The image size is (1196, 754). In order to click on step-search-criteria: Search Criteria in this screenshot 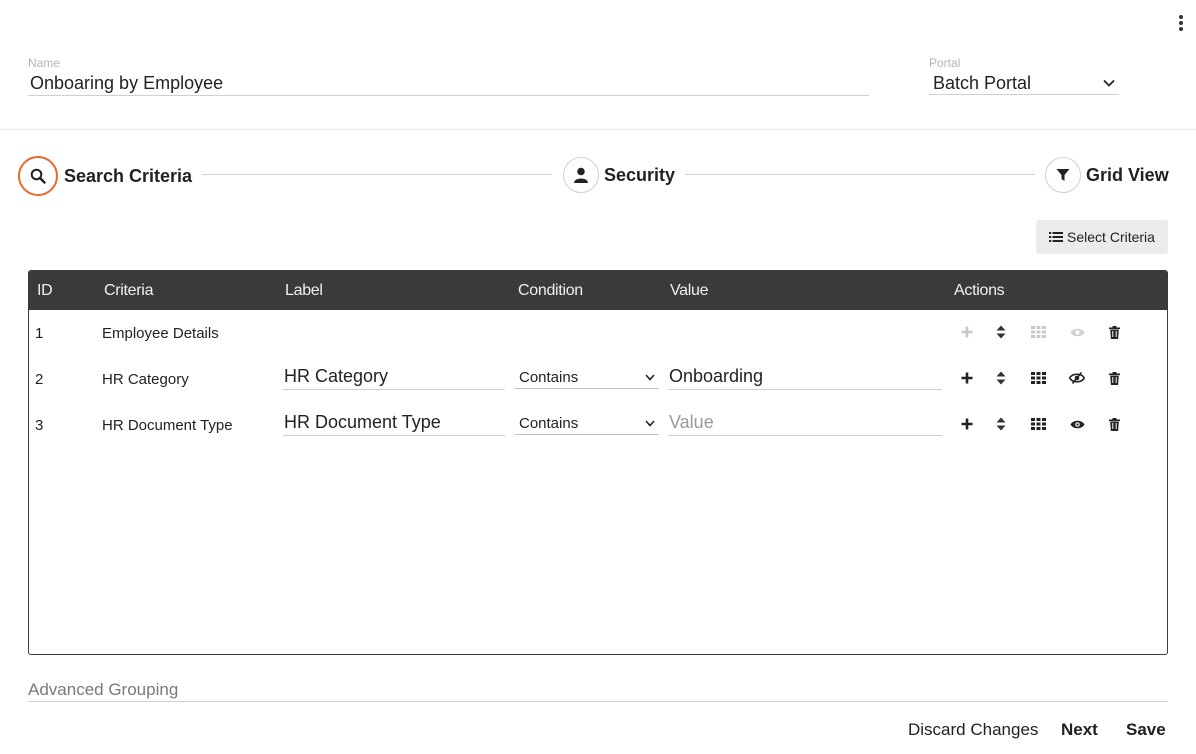, I will do `click(105, 176)`.